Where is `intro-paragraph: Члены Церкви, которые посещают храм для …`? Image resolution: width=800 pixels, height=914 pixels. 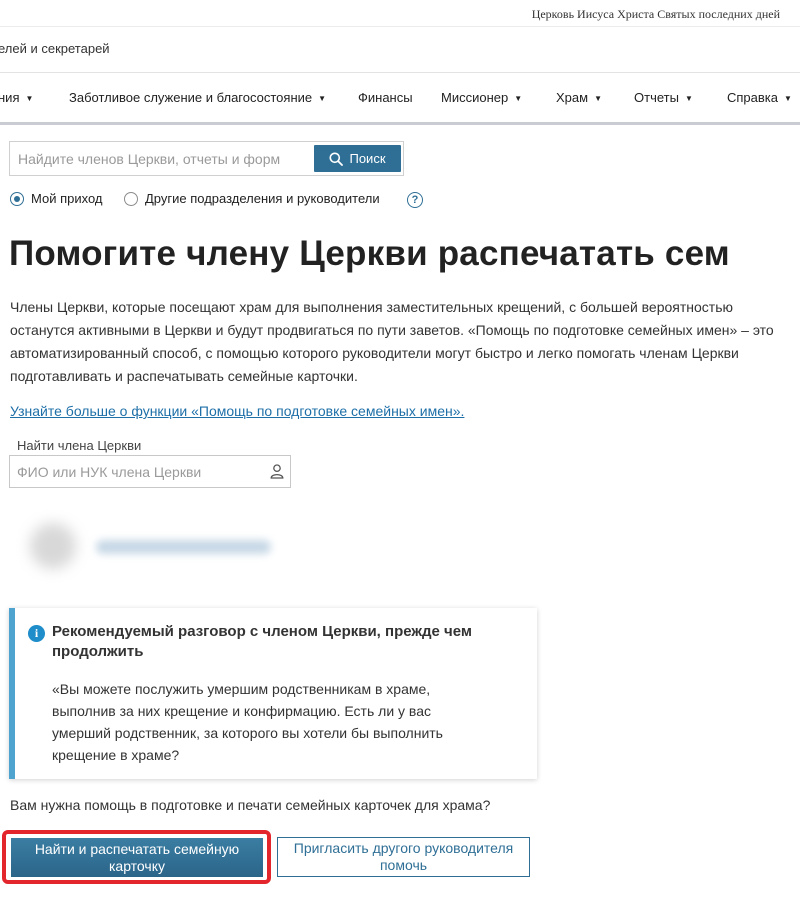
intro-paragraph: Члены Церкви, которые посещают храм для … is located at coordinates (392, 341).